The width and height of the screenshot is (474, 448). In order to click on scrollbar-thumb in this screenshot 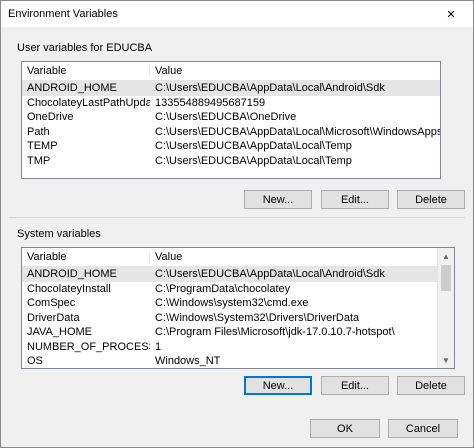, I will do `click(446, 278)`.